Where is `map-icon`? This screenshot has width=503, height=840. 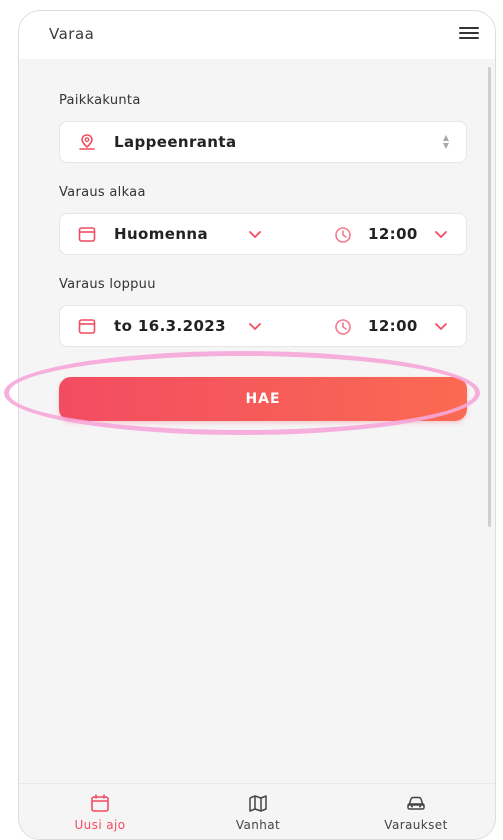 map-icon is located at coordinates (258, 803).